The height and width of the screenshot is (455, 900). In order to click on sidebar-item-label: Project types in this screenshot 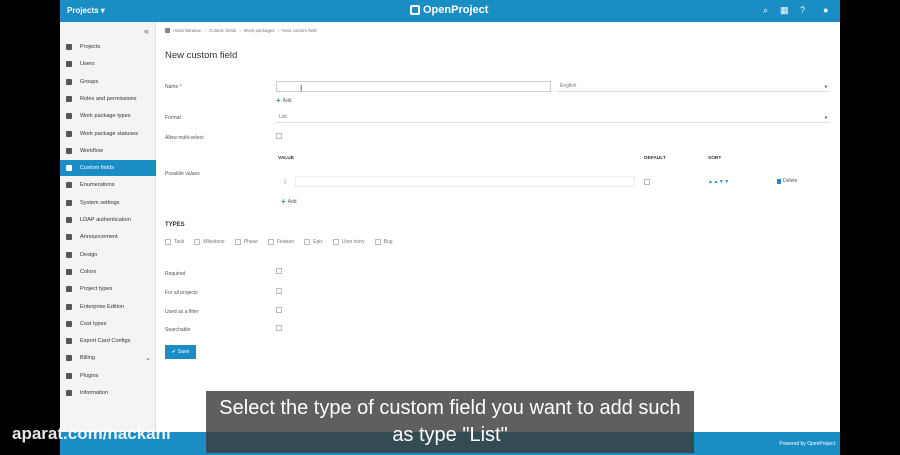, I will do `click(96, 289)`.